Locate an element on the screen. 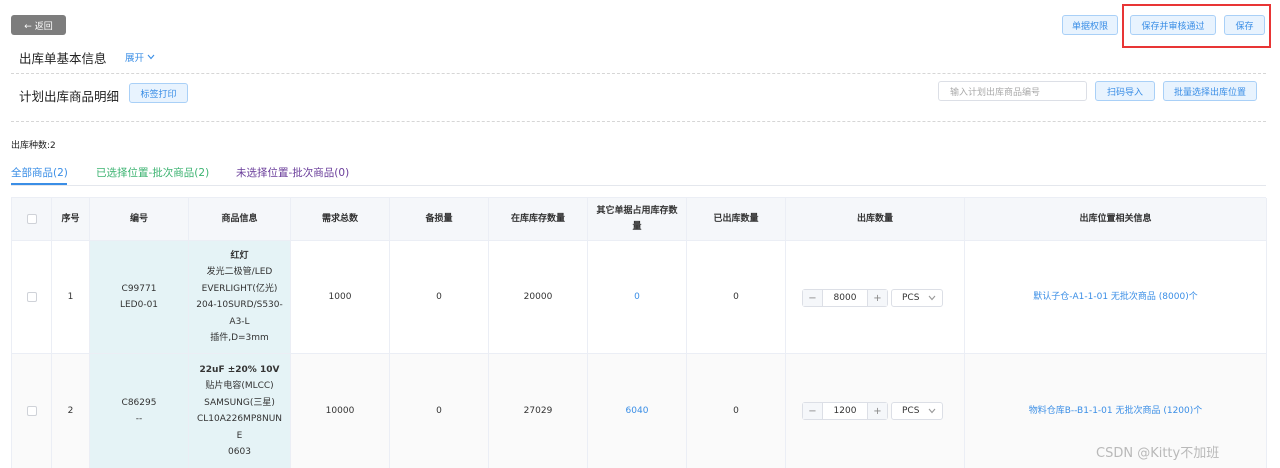 Image resolution: width=1280 pixels, height=468 pixels. row-location-link: 默认子仓-A1-1-01 无批次商品 (8000)个 is located at coordinates (1116, 297).